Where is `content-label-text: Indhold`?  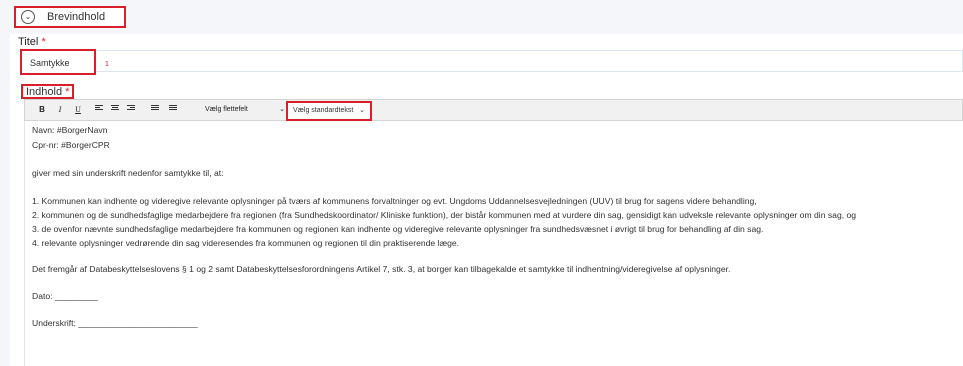
content-label-text: Indhold is located at coordinates (44, 92).